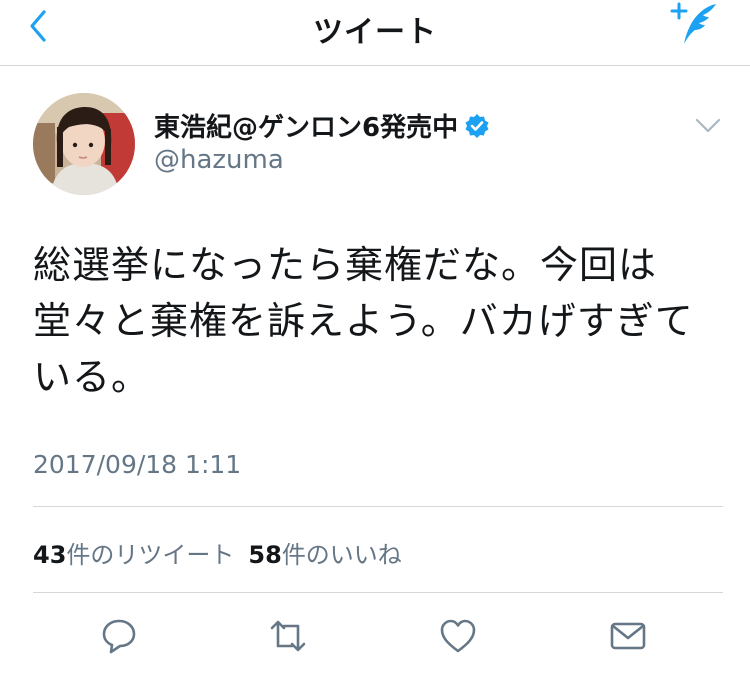 The height and width of the screenshot is (686, 750). I want to click on reply-icon, so click(119, 636).